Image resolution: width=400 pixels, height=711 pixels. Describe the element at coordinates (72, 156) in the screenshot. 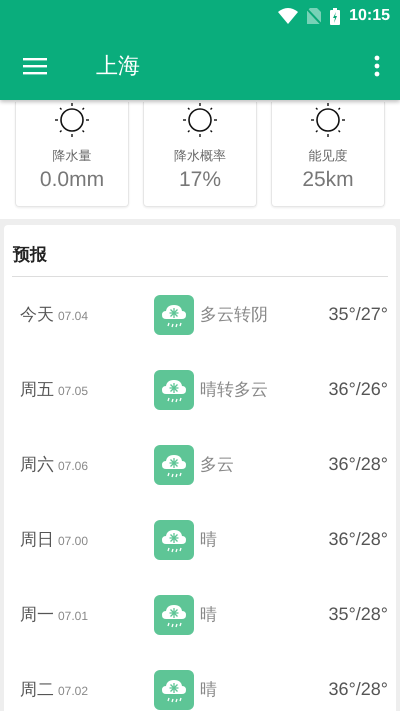

I see `stat-label: 降水量` at that location.